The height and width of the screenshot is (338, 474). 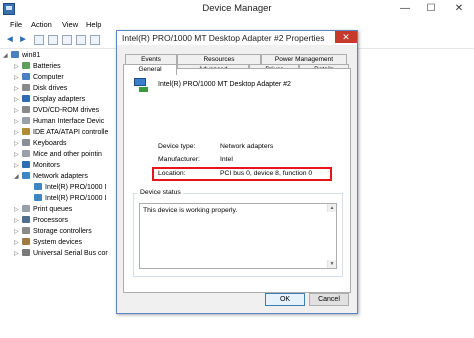 What do you see at coordinates (26, 208) in the screenshot?
I see `printer-icon` at bounding box center [26, 208].